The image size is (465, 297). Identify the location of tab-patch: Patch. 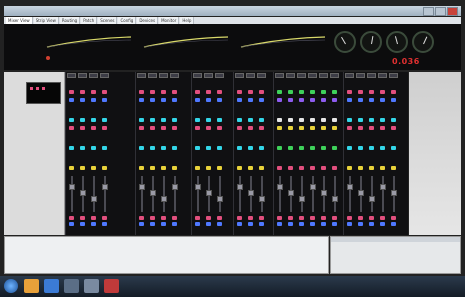
(89, 20).